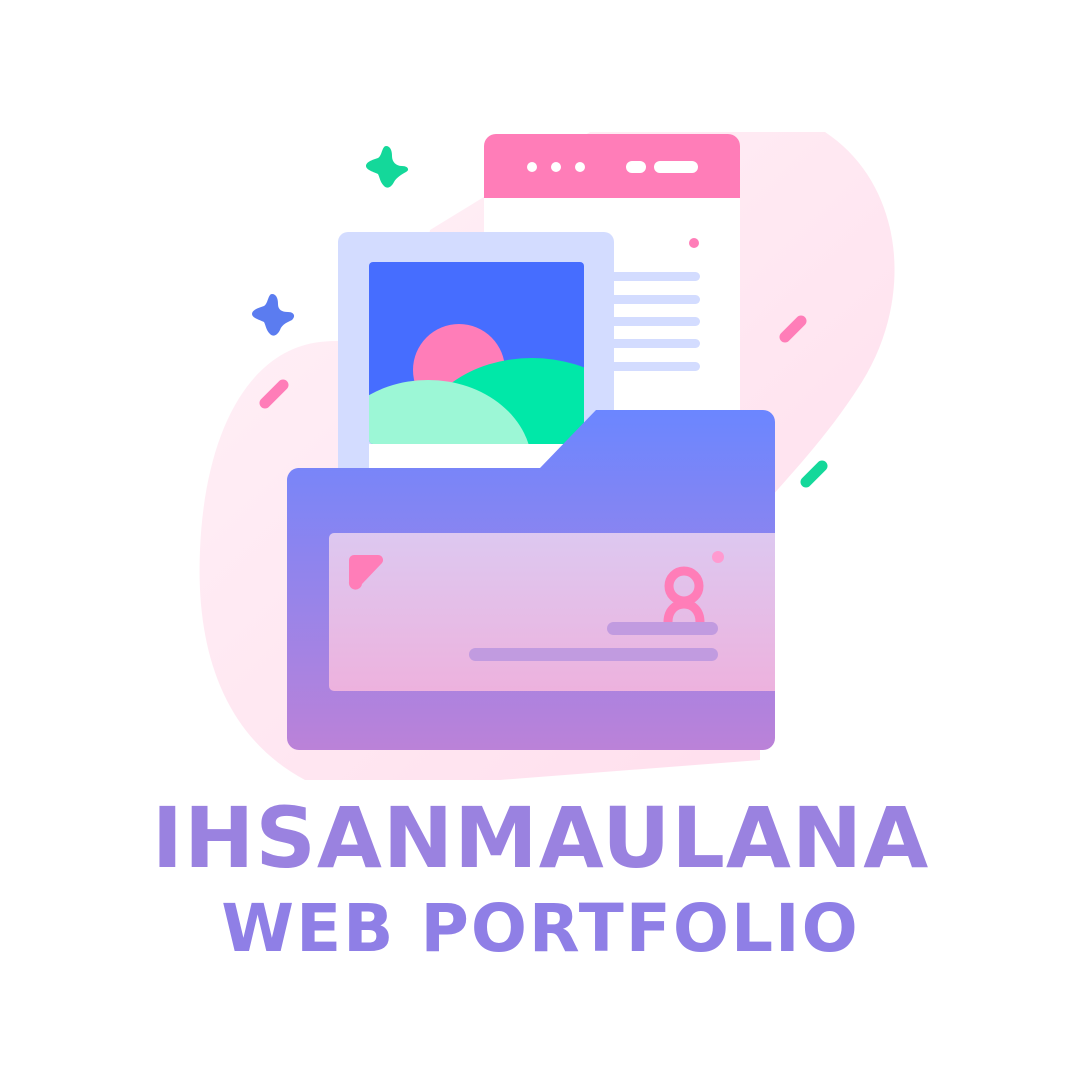 Image resolution: width=1081 pixels, height=1081 pixels. Describe the element at coordinates (540, 838) in the screenshot. I see `logo-title: IHSANMAULANA` at that location.